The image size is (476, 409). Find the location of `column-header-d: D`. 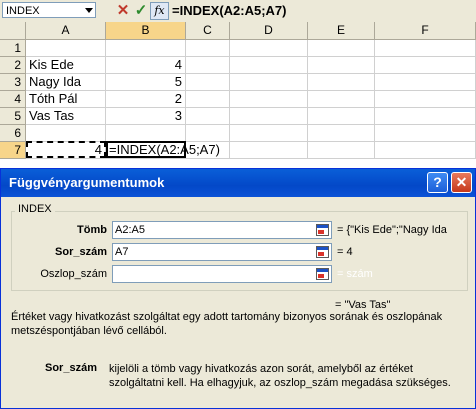

column-header-d: D is located at coordinates (269, 31).